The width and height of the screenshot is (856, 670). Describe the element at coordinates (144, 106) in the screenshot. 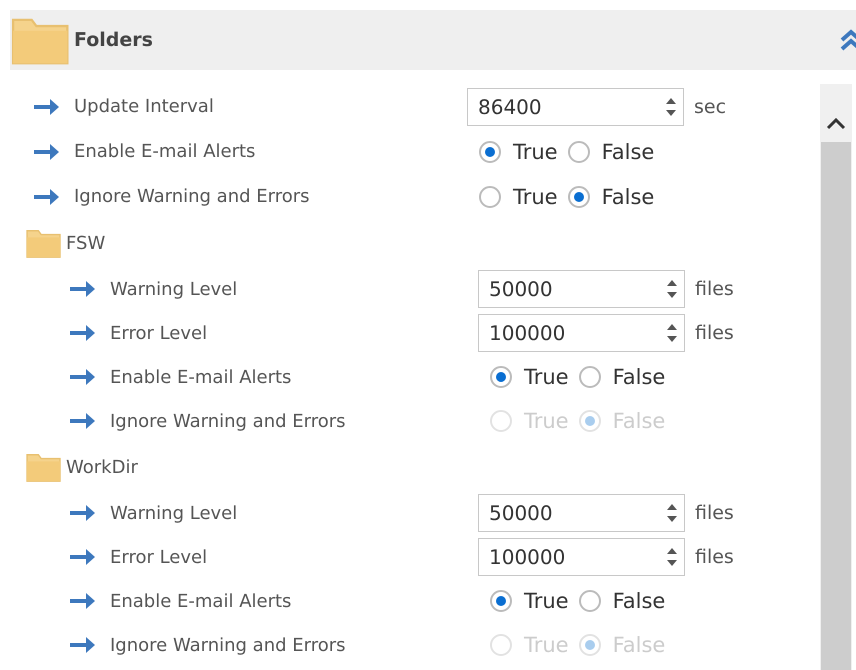

I see `setting-label: Update Interval` at that location.